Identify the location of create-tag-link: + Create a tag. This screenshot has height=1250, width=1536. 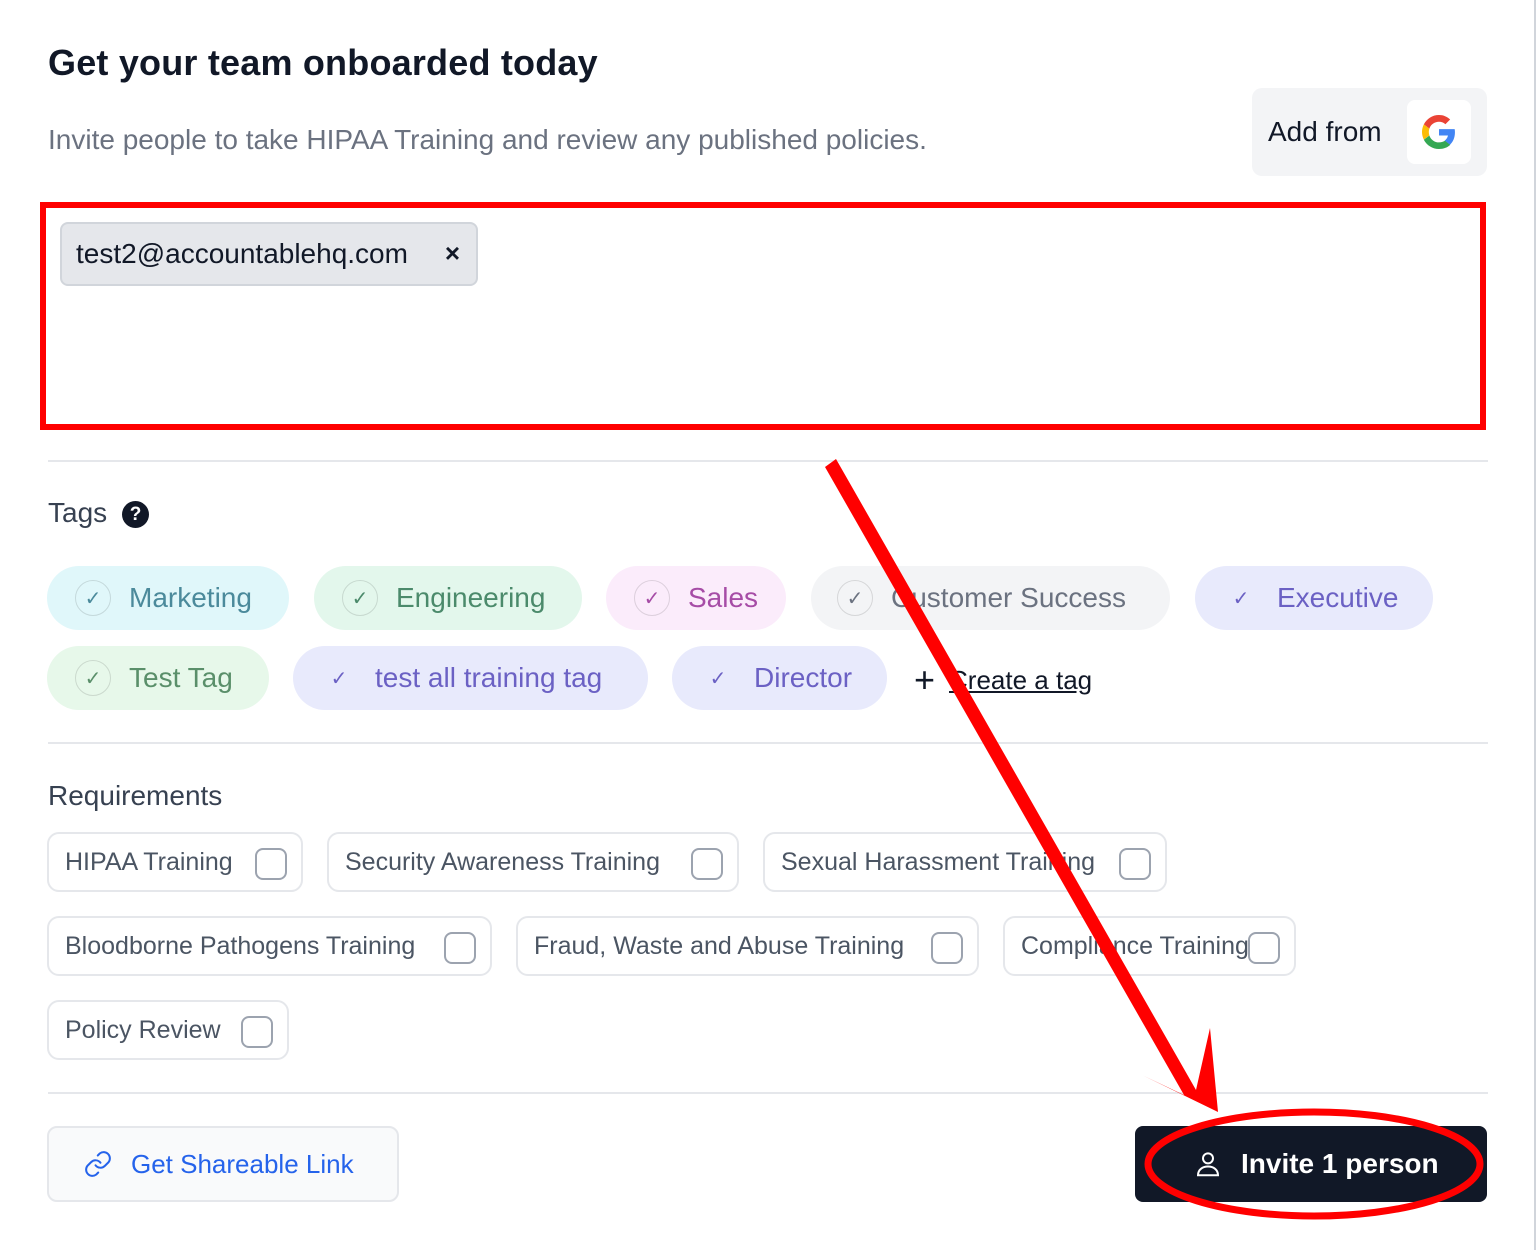
(1003, 680).